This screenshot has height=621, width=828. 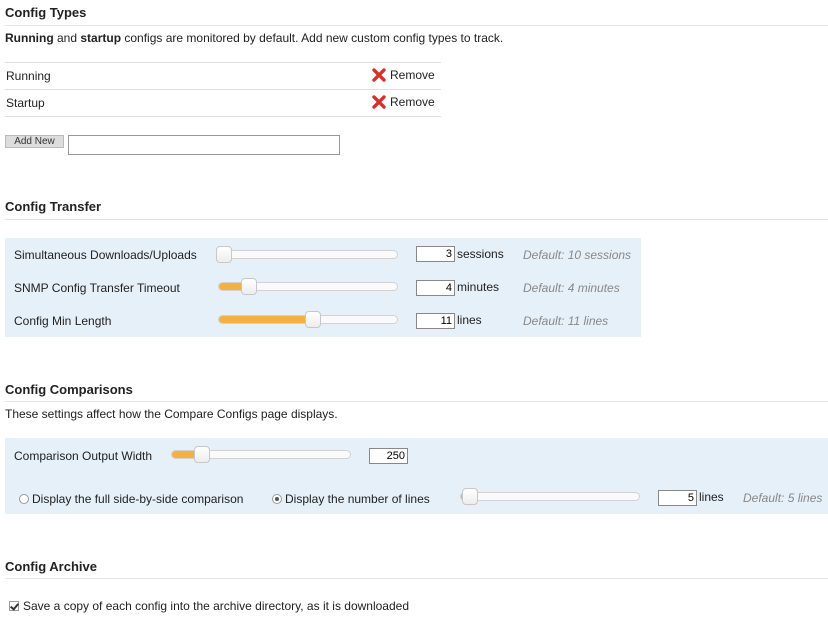 What do you see at coordinates (435, 288) in the screenshot?
I see `snmp-timeout-input: 4` at bounding box center [435, 288].